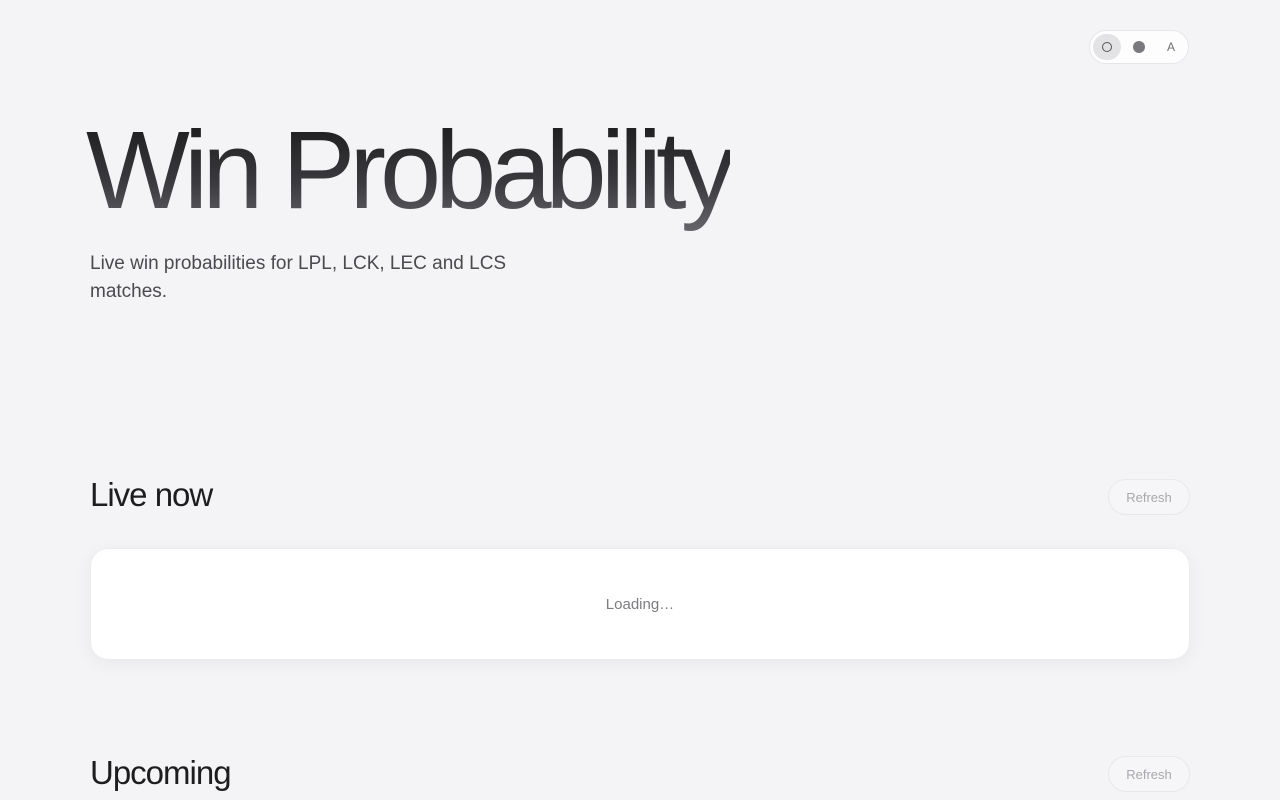 This screenshot has height=800, width=1280. I want to click on theme-light-button, so click(1107, 47).